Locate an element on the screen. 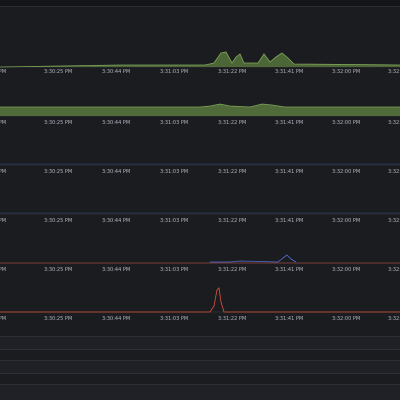 This screenshot has width=400, height=400. series-area is located at coordinates (200, 110).